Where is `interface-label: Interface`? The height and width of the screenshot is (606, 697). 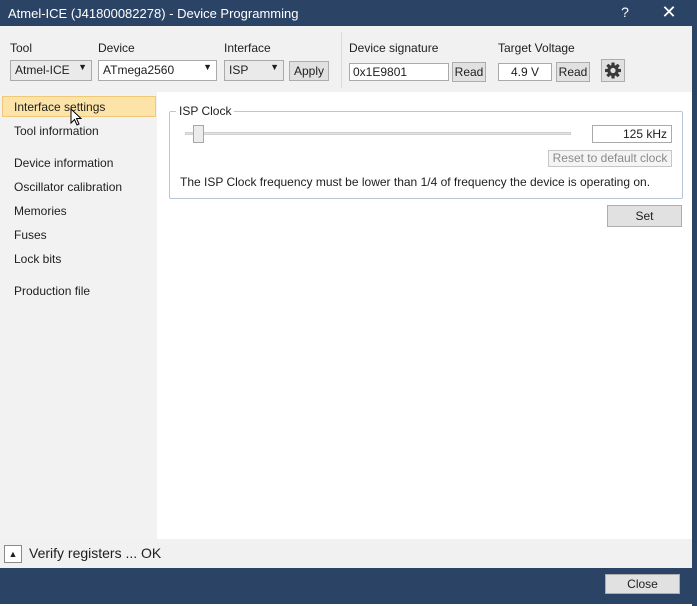
interface-label: Interface is located at coordinates (247, 48).